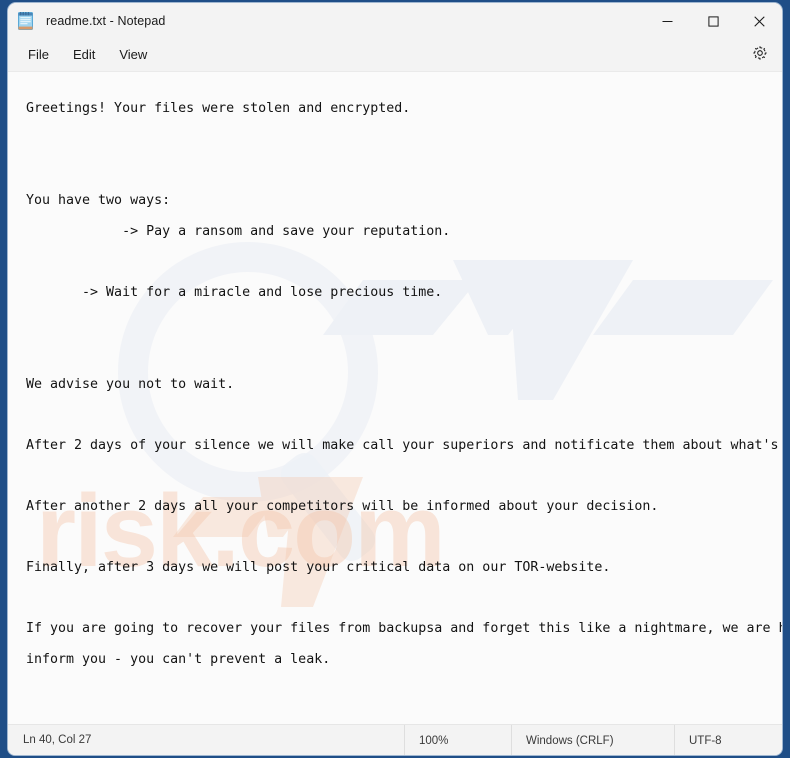 This screenshot has width=790, height=758. What do you see at coordinates (130, 384) in the screenshot?
I see `text-line: We advise you not to wait.` at bounding box center [130, 384].